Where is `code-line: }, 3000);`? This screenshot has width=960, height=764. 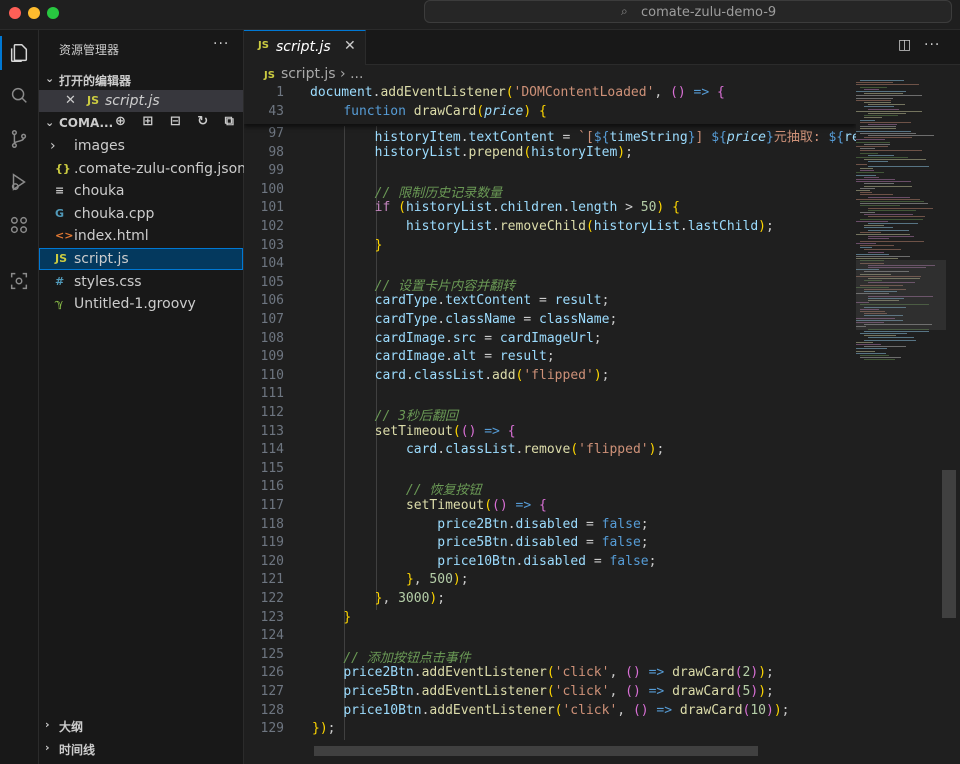 code-line: }, 3000); is located at coordinates (378, 598).